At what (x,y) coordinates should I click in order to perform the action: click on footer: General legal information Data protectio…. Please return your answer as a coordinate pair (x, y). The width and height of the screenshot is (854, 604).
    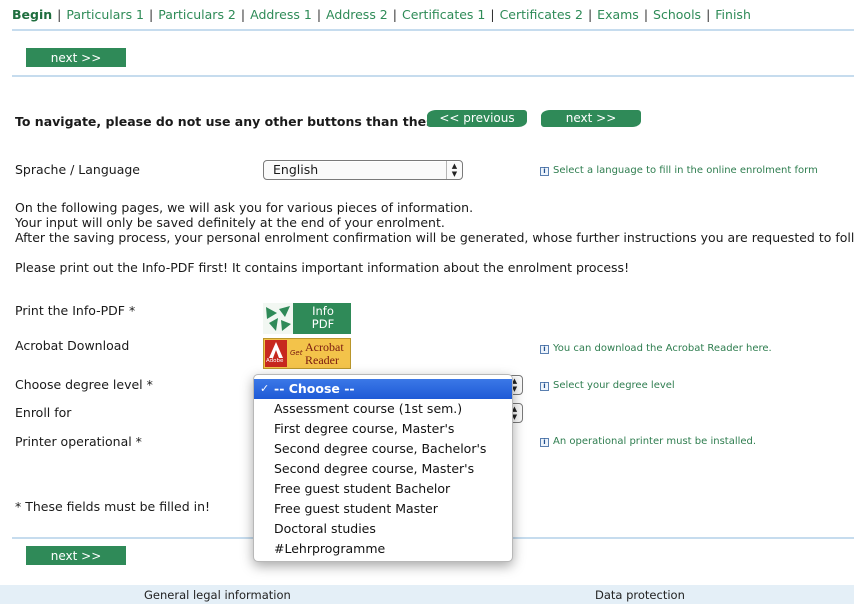
    Looking at the image, I should click on (427, 594).